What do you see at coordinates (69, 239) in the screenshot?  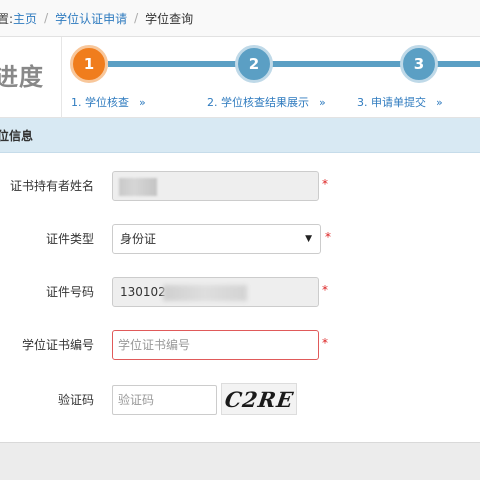 I see `id-type-label: 证件类型` at bounding box center [69, 239].